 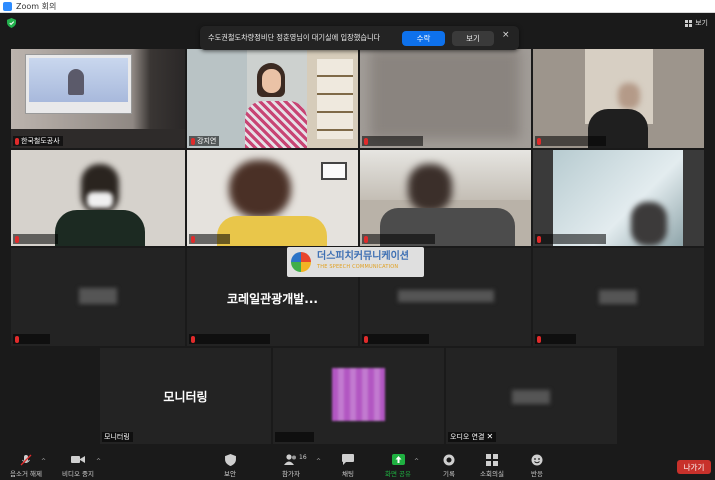 I want to click on share-screen-button: 화면 공유, so click(x=398, y=466).